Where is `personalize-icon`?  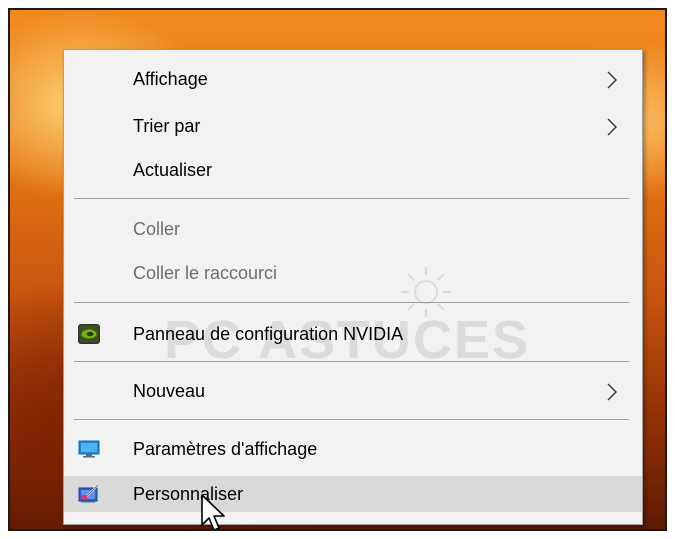 personalize-icon is located at coordinates (88, 493).